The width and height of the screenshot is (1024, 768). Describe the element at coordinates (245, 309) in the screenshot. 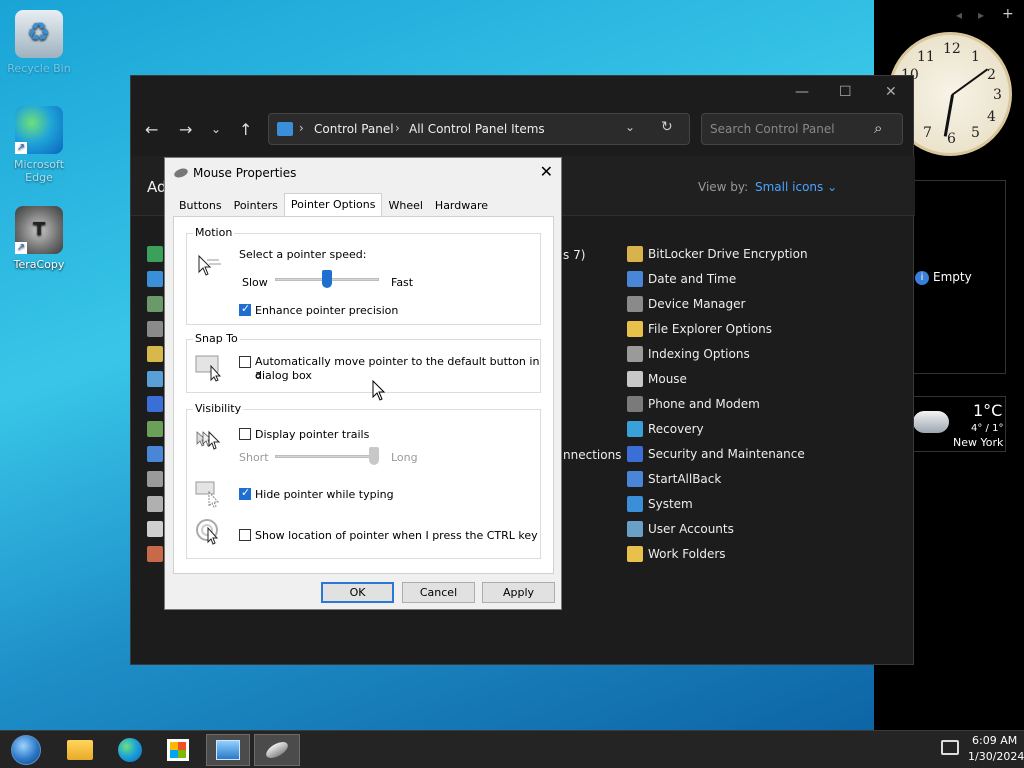

I see `enhance-precision-checkbox` at that location.